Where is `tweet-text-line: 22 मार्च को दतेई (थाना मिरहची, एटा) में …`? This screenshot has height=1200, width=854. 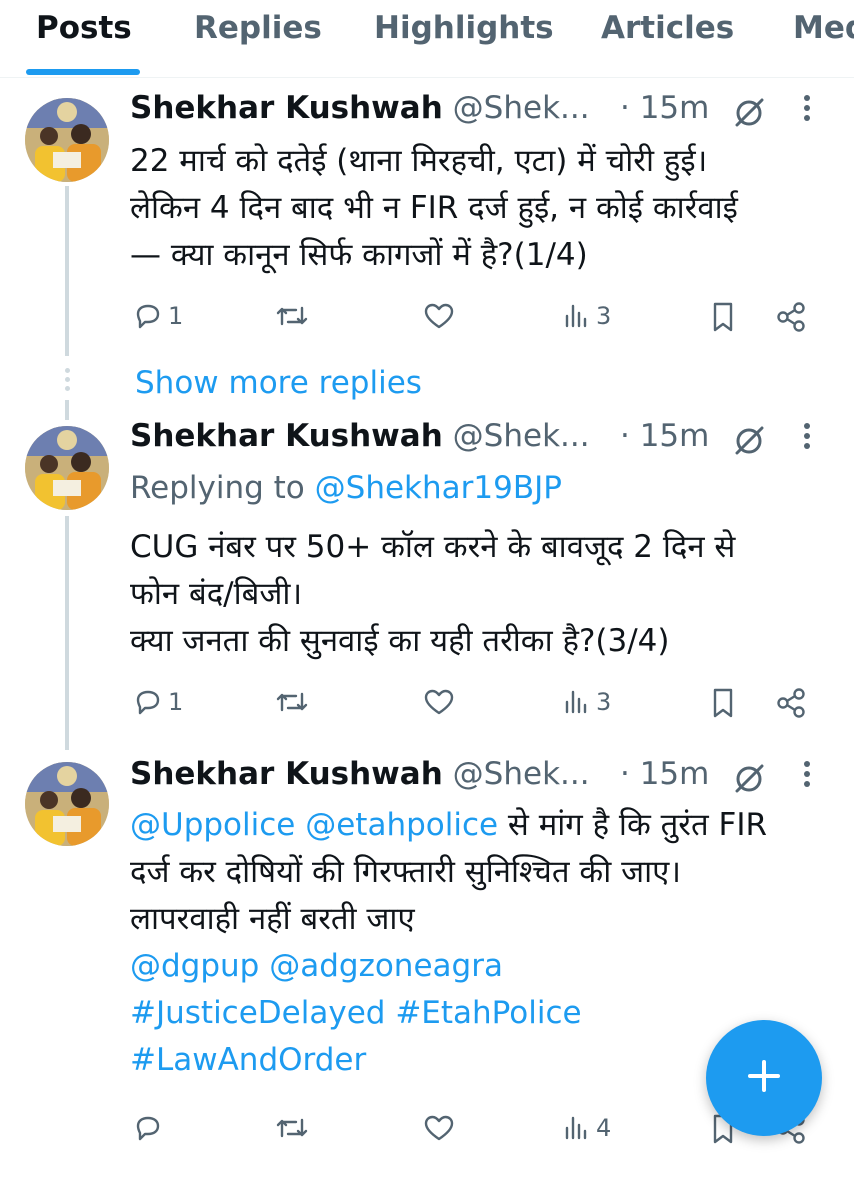 tweet-text-line: 22 मार्च को दतेई (थाना मिरहची, एटा) में … is located at coordinates (419, 161).